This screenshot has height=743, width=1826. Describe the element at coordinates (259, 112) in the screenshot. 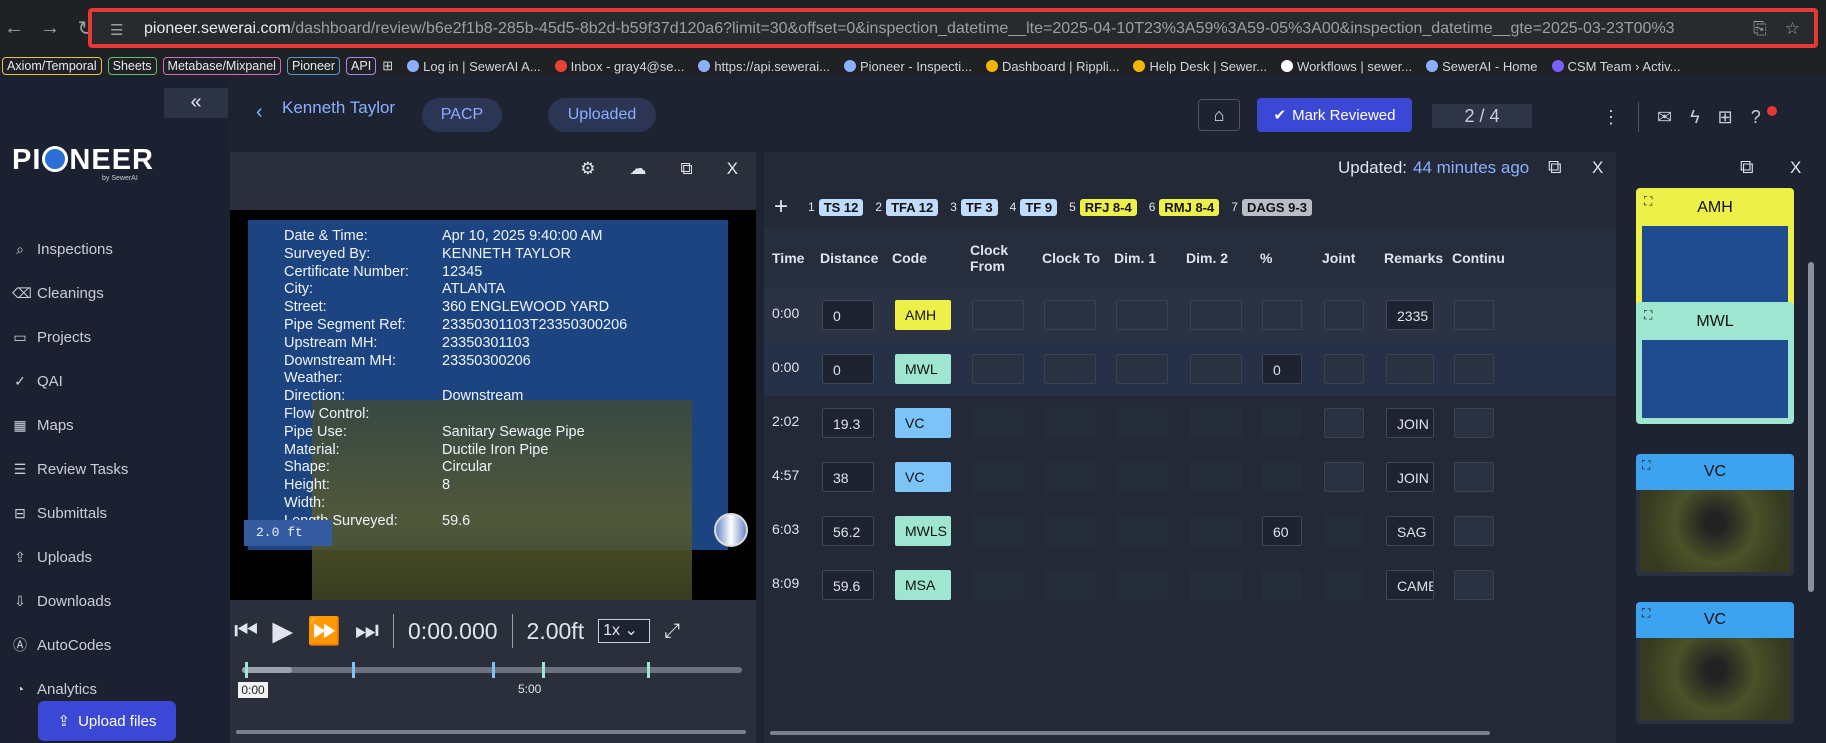

I see `back-chevron-icon: ‹` at that location.